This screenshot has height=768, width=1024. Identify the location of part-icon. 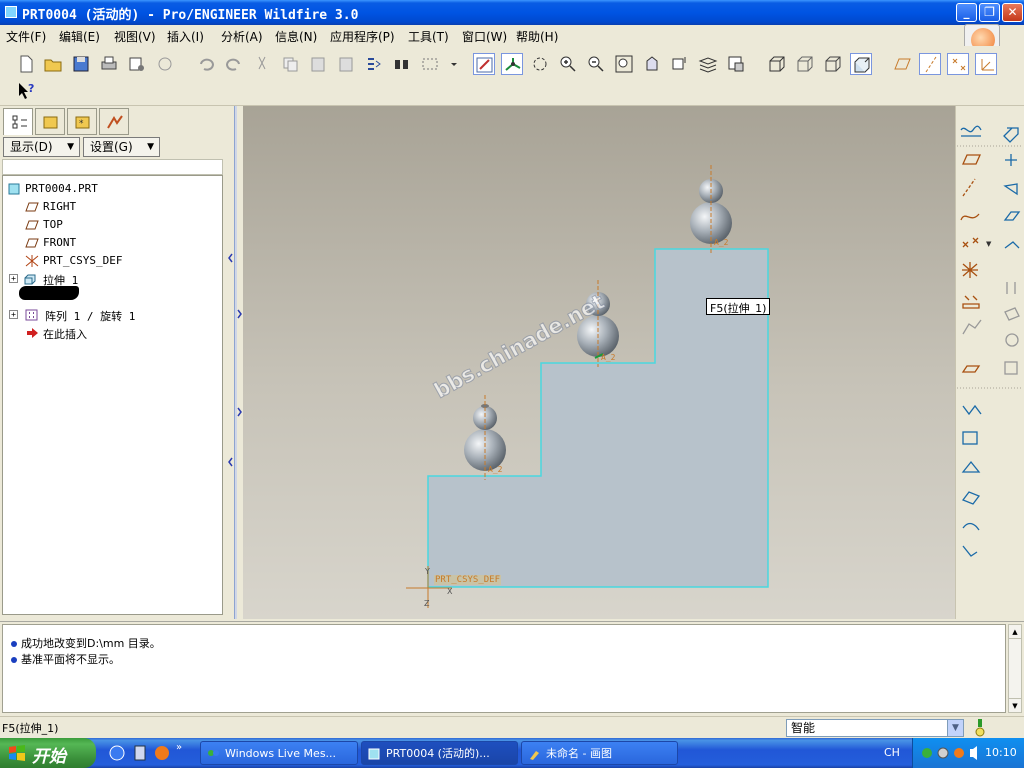
(14, 189).